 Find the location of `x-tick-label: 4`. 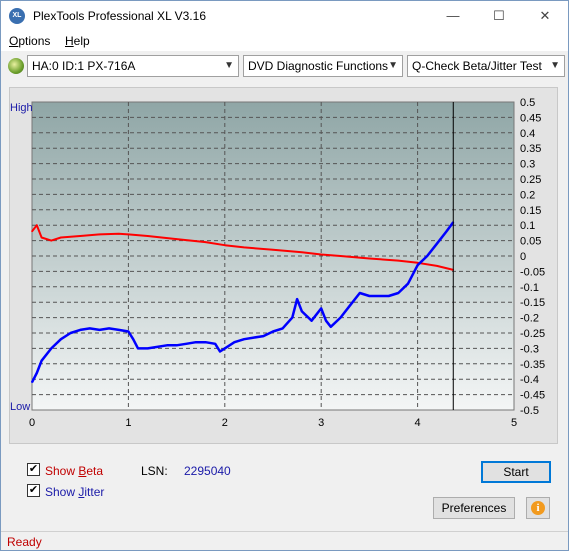

x-tick-label: 4 is located at coordinates (418, 423).